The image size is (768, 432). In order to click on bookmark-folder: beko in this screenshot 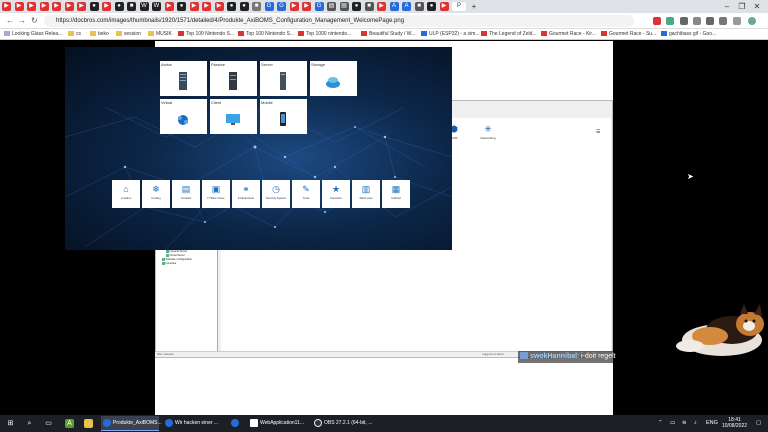, I will do `click(99, 34)`.